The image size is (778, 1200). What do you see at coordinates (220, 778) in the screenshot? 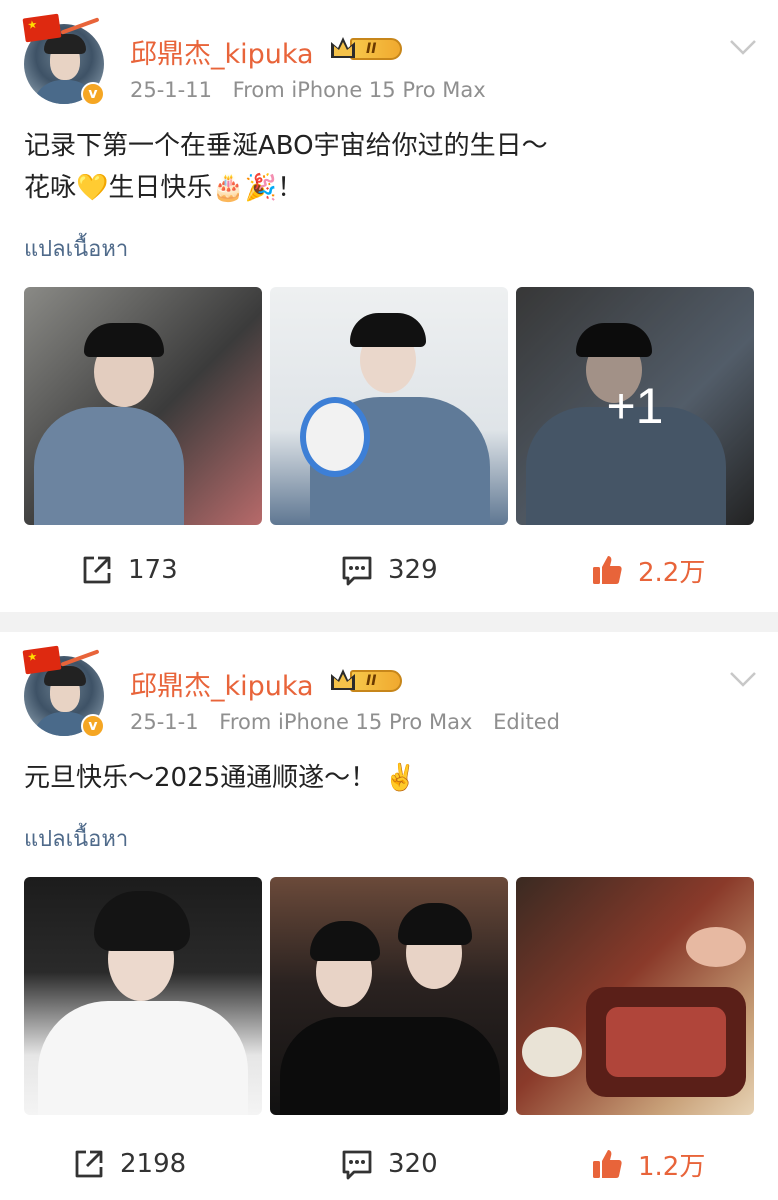
I see `content-line: 元旦快乐～2025通通顺遂～！ ✌️` at bounding box center [220, 778].